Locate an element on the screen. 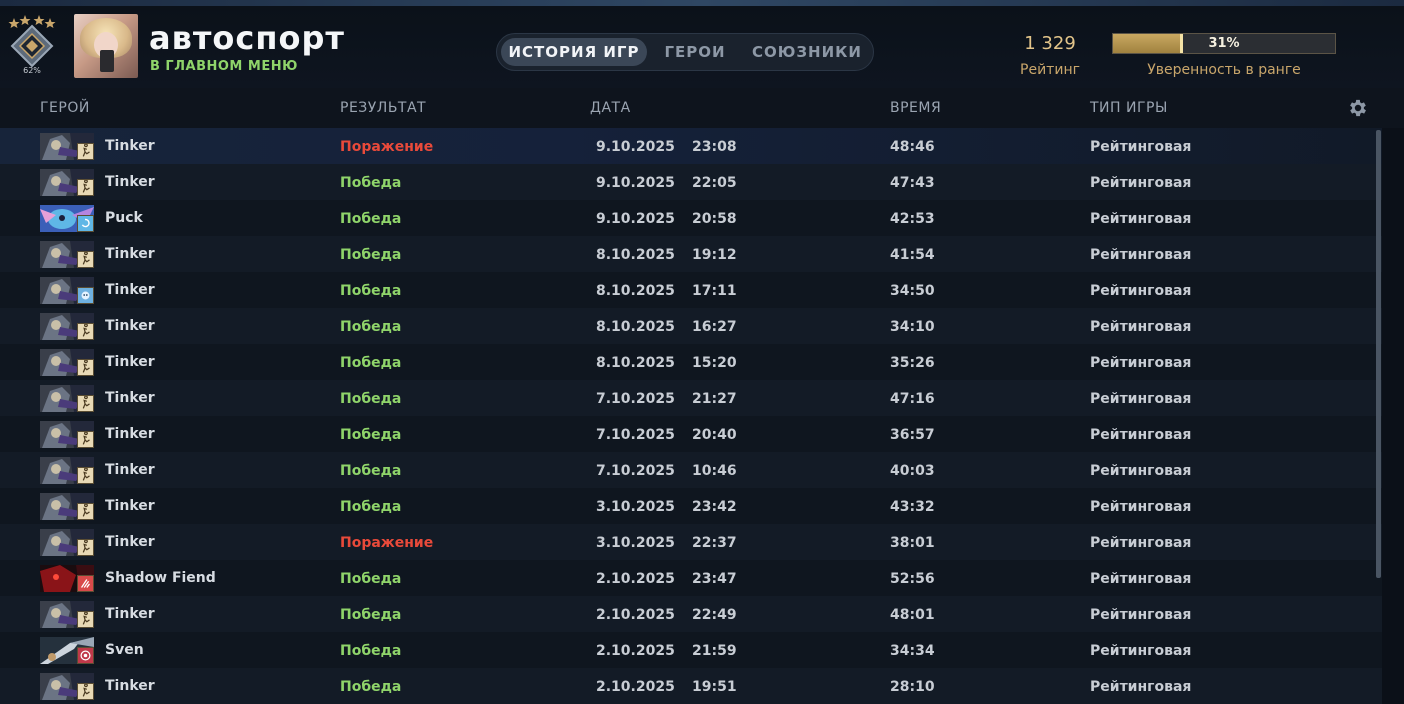 Image resolution: width=1404 pixels, height=704 pixels. match-duration: 47:43 is located at coordinates (912, 183).